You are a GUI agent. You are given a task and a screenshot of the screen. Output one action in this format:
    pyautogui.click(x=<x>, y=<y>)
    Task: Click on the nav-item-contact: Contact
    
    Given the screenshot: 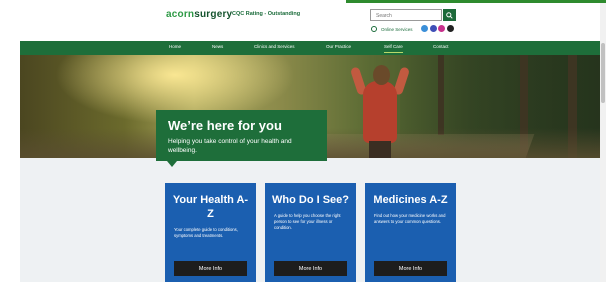 What is the action you would take?
    pyautogui.click(x=441, y=46)
    